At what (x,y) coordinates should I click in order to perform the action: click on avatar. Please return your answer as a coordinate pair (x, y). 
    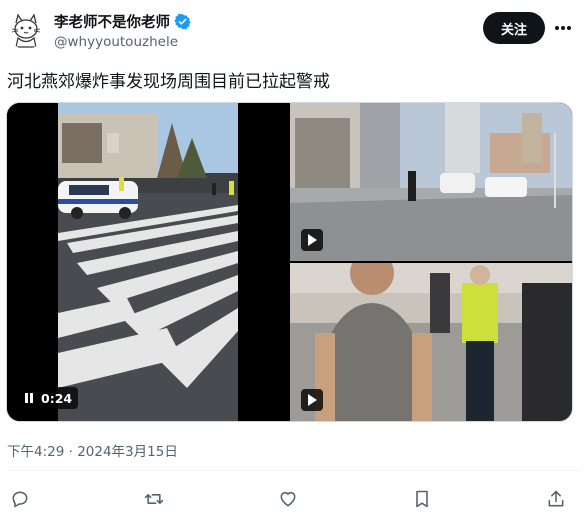
    Looking at the image, I should click on (26, 29).